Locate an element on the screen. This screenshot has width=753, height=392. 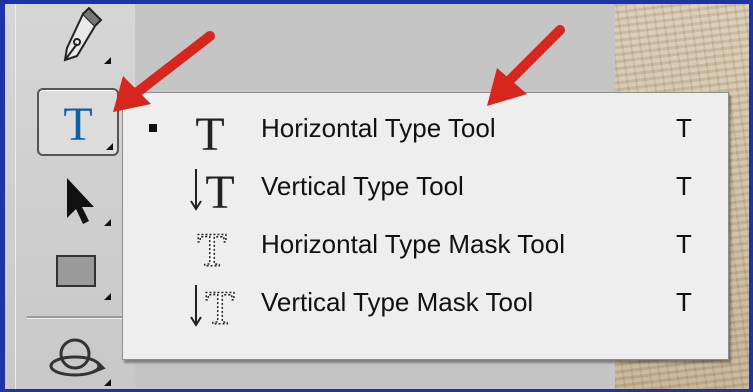
3d-rotate-tool-button is located at coordinates (76, 357).